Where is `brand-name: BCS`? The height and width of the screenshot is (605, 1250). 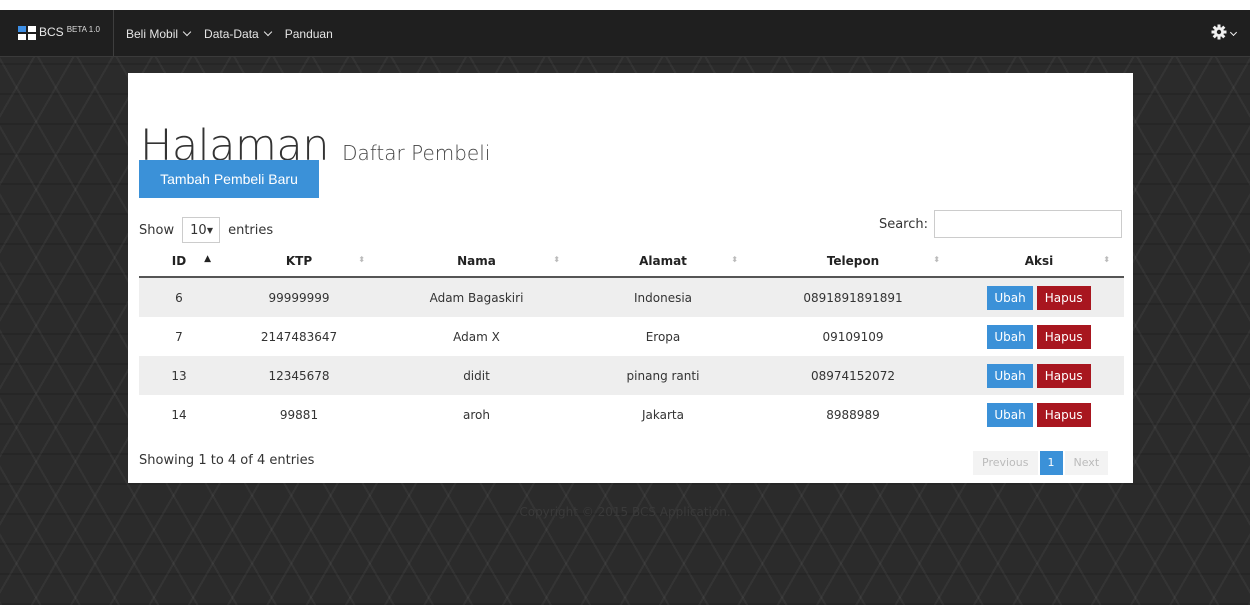
brand-name: BCS is located at coordinates (51, 32).